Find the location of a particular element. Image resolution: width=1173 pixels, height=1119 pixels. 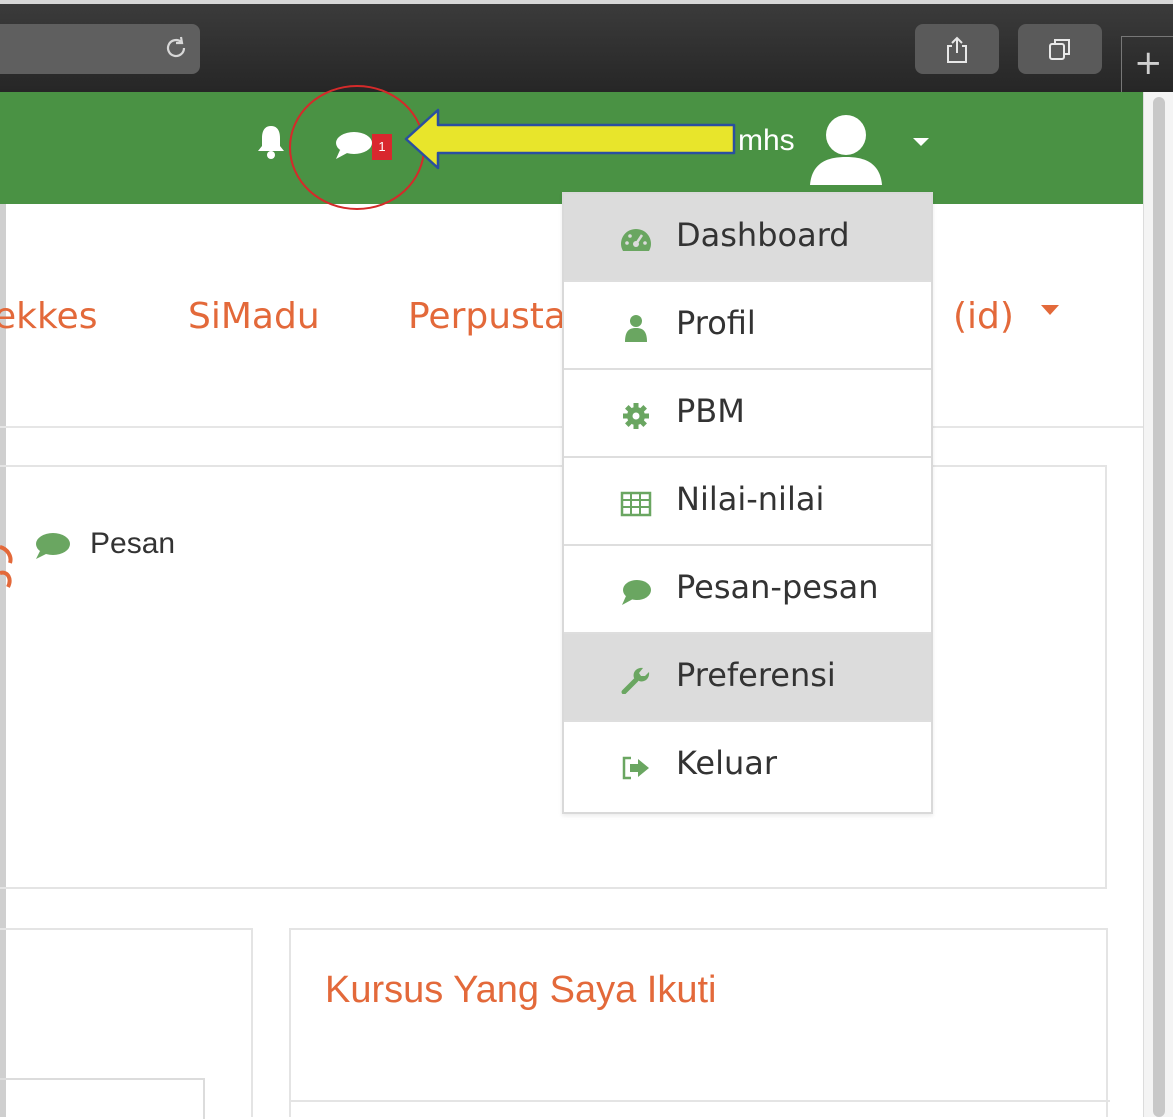

menu-label: Profil is located at coordinates (716, 323).